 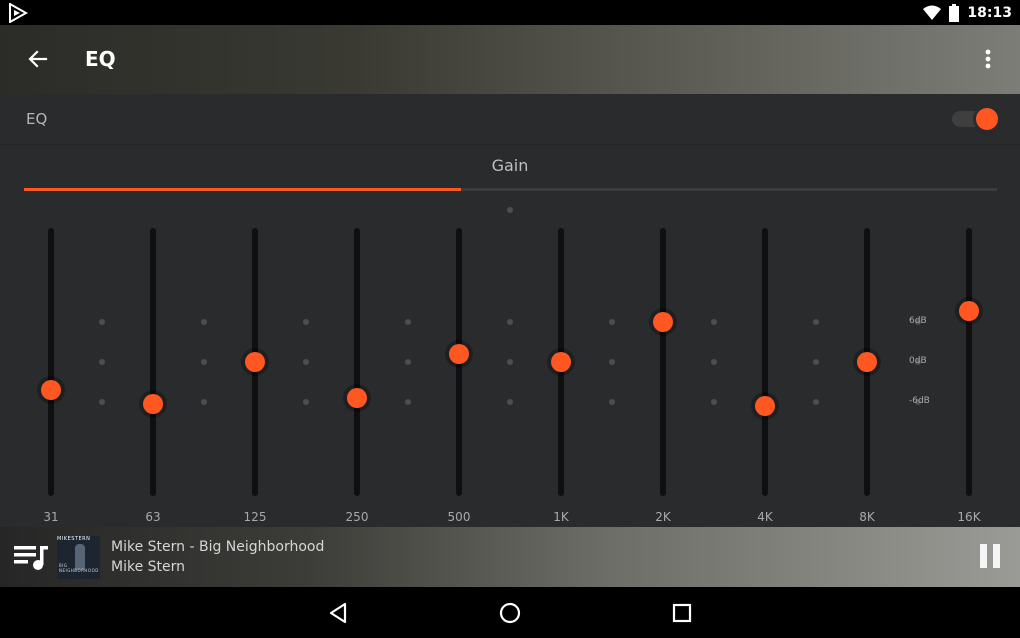 What do you see at coordinates (459, 517) in the screenshot?
I see `band-frequency-label: 500` at bounding box center [459, 517].